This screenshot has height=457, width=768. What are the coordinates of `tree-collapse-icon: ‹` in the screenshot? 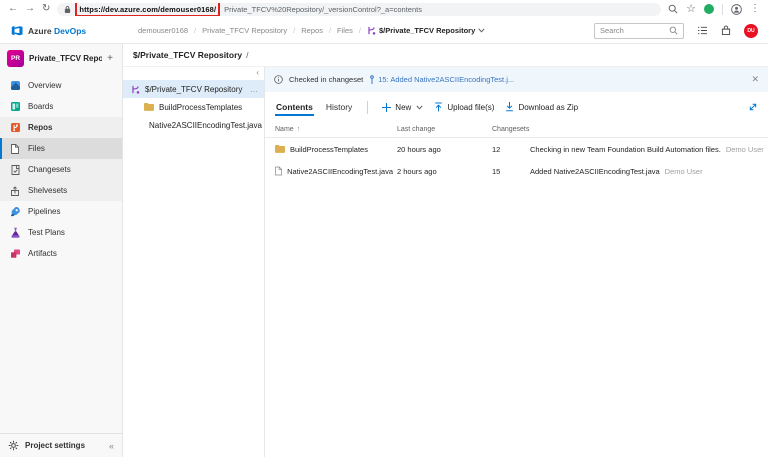 It's located at (257, 72).